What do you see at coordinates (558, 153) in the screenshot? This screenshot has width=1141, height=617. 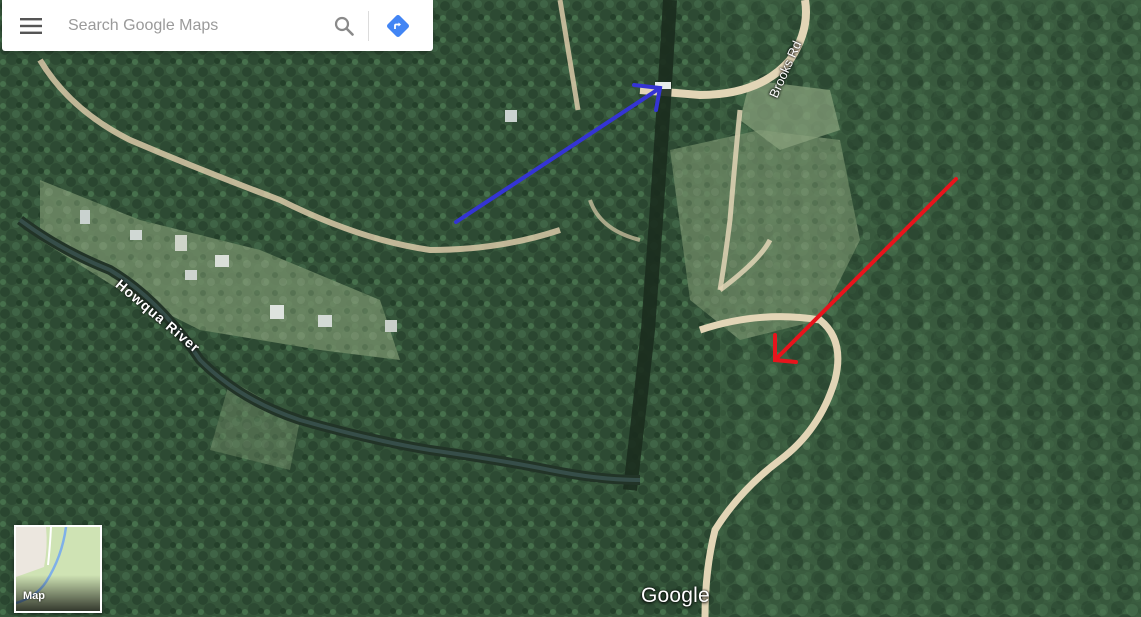 I see `blue-arrow` at bounding box center [558, 153].